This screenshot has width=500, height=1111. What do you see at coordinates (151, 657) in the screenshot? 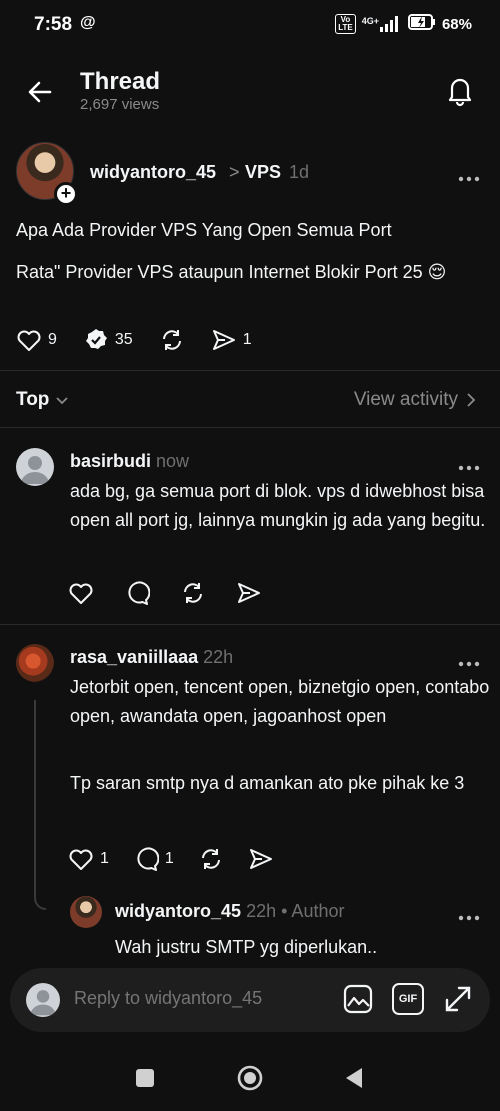
I see `reply-username: rasa_vaniillaaa 22h` at bounding box center [151, 657].